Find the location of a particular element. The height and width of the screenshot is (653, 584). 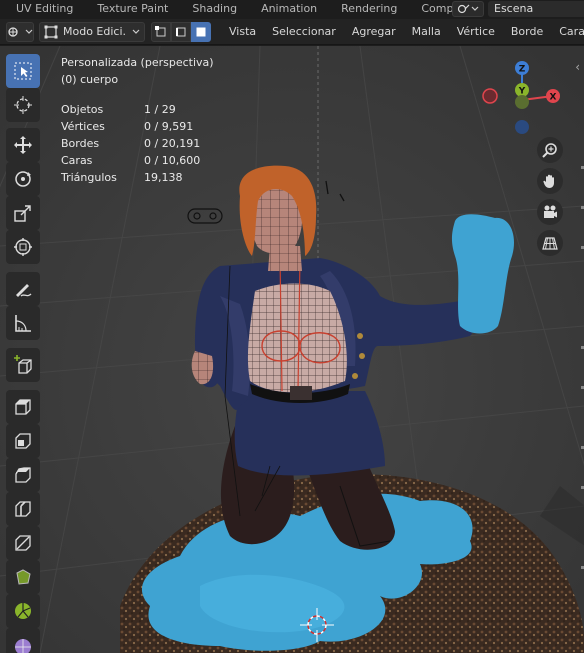

menu-vertice: Vértice is located at coordinates (476, 32).